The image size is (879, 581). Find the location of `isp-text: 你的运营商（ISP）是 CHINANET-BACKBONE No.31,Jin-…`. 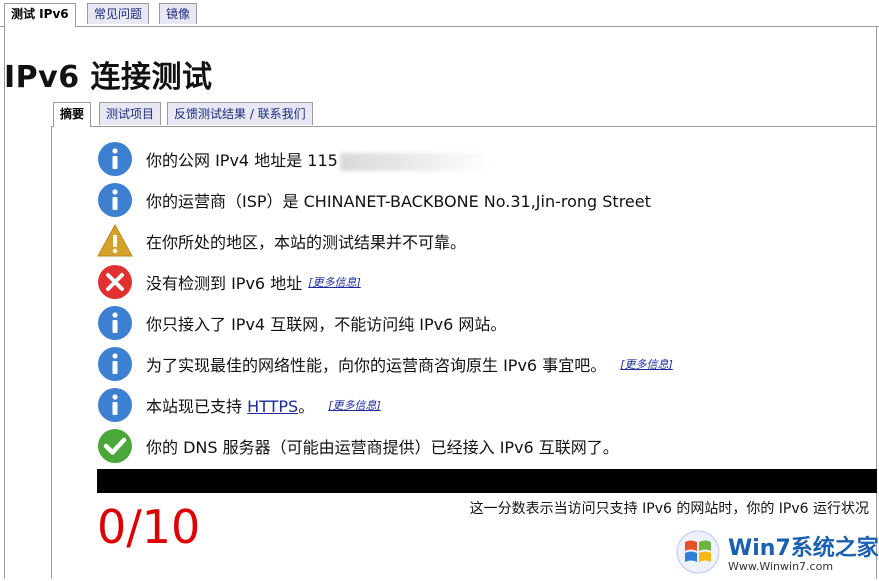

isp-text: 你的运营商（ISP）是 CHINANET-BACKBONE No.31,Jin-… is located at coordinates (398, 201).